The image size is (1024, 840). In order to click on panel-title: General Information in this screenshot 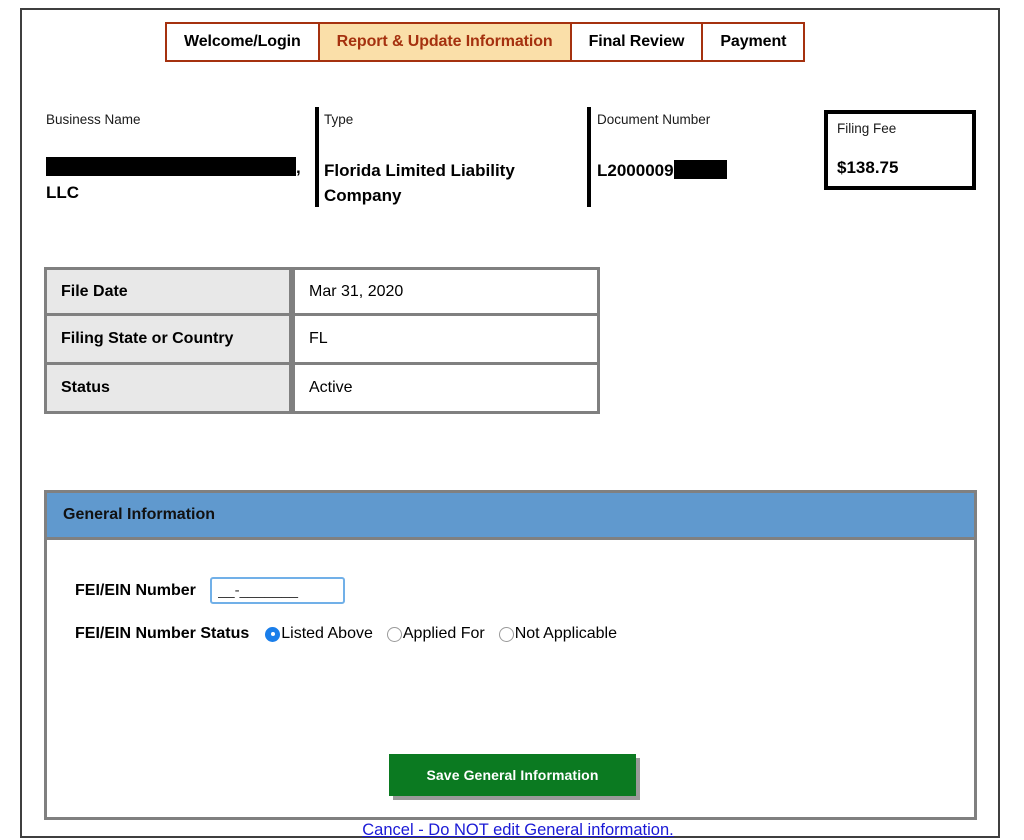, I will do `click(139, 514)`.